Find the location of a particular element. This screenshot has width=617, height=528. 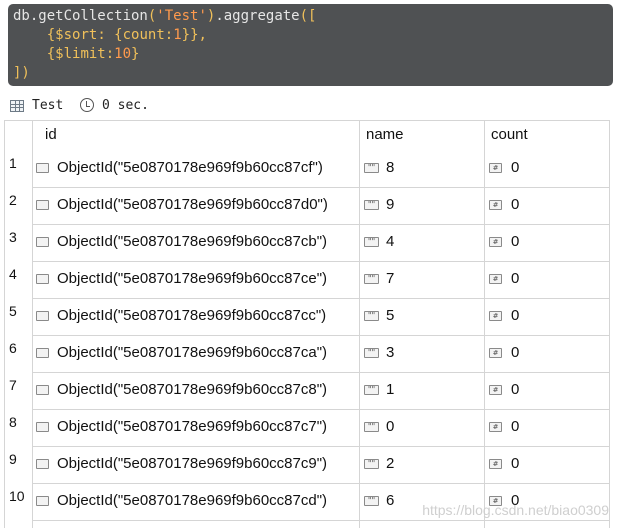

row-number: 4 is located at coordinates (13, 274).